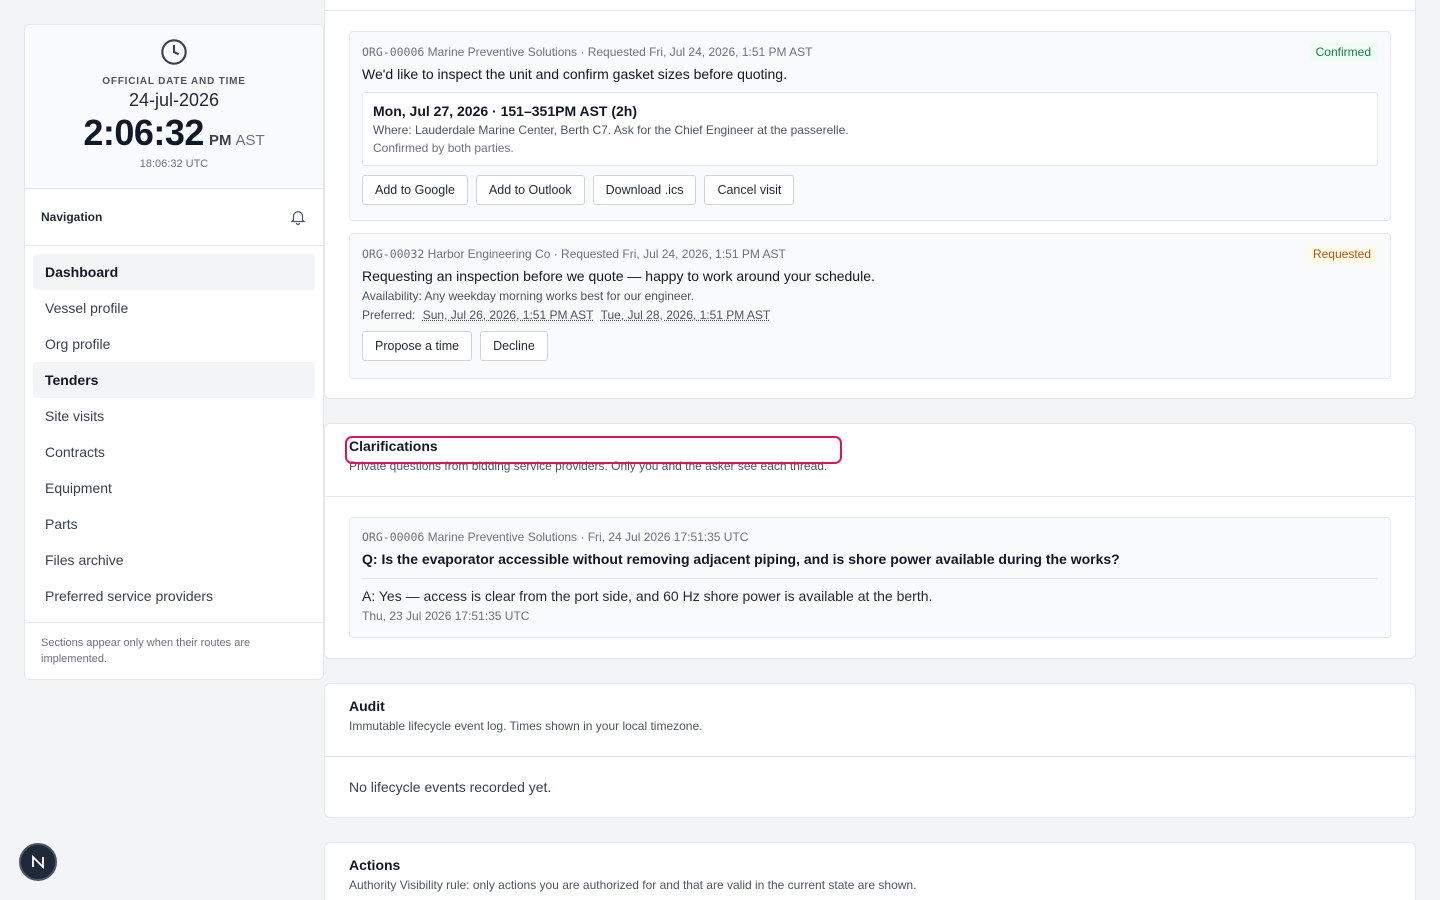 The height and width of the screenshot is (900, 1440). Describe the element at coordinates (174, 452) in the screenshot. I see `sidebar-item-contracts: Contracts` at that location.